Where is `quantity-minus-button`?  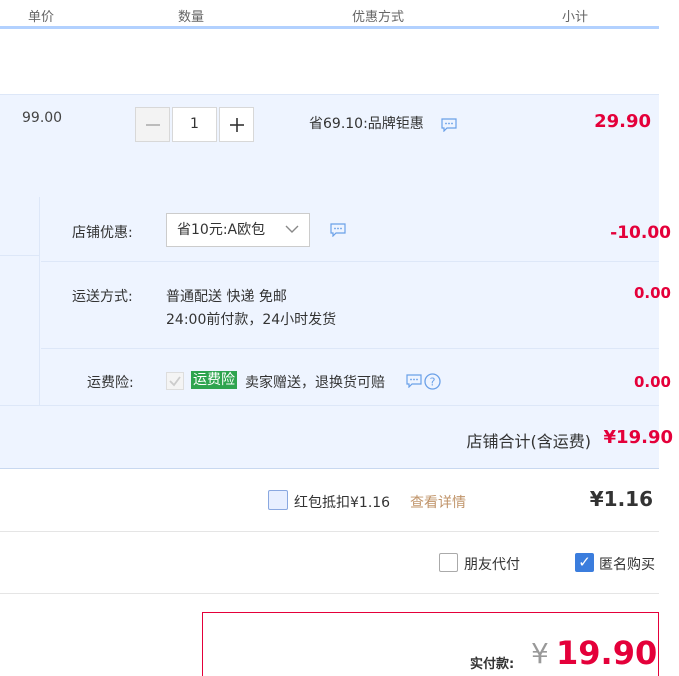
quantity-minus-button is located at coordinates (152, 124).